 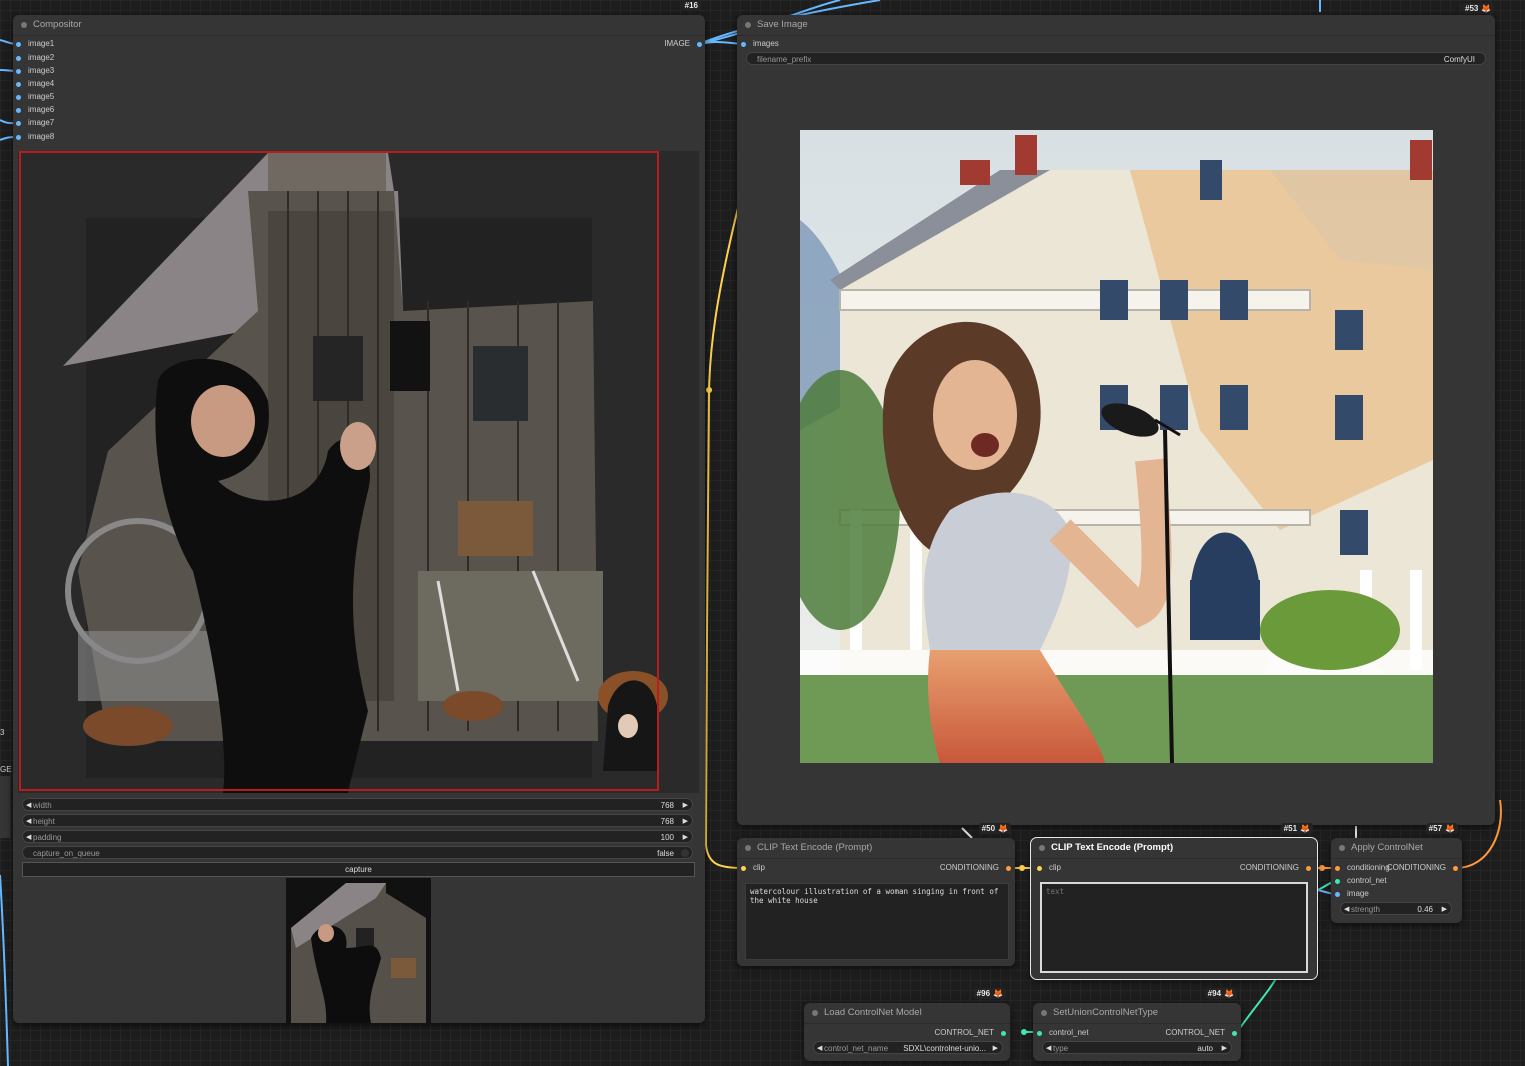 I want to click on input-slot-image4: image4, so click(x=35, y=84).